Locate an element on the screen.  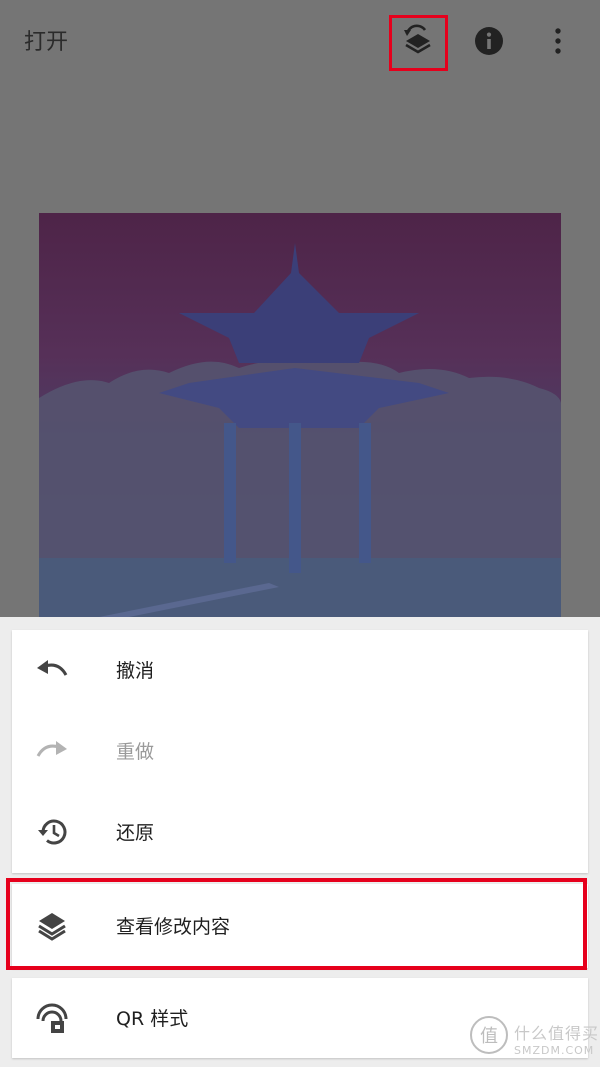
redo-label: 重做 is located at coordinates (135, 752).